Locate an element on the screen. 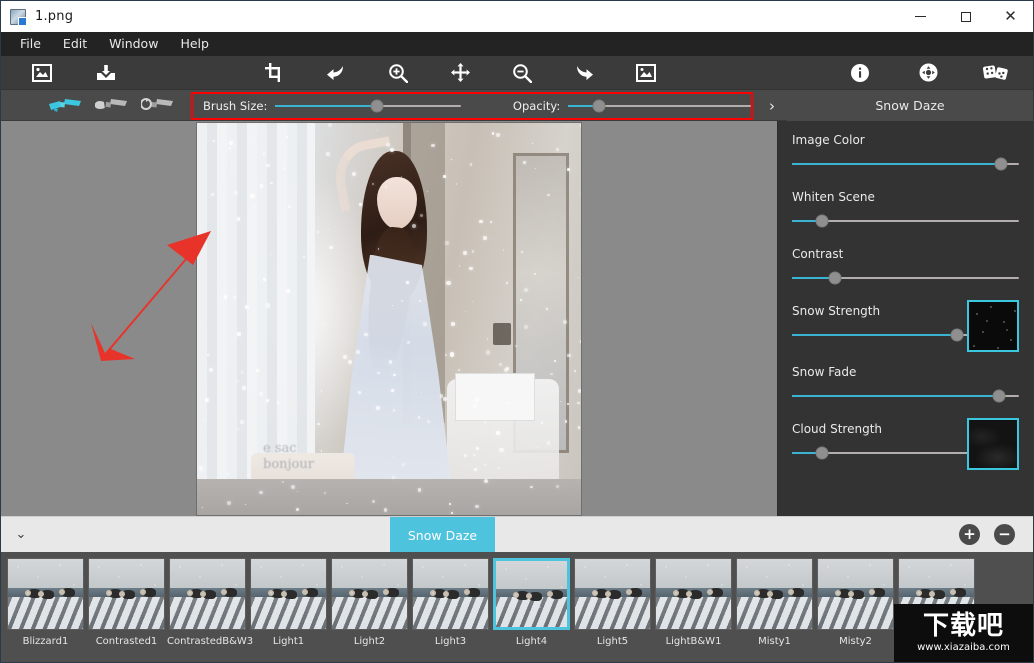  preset-thumbnail: ContrastedB&W3 is located at coordinates (210, 602).